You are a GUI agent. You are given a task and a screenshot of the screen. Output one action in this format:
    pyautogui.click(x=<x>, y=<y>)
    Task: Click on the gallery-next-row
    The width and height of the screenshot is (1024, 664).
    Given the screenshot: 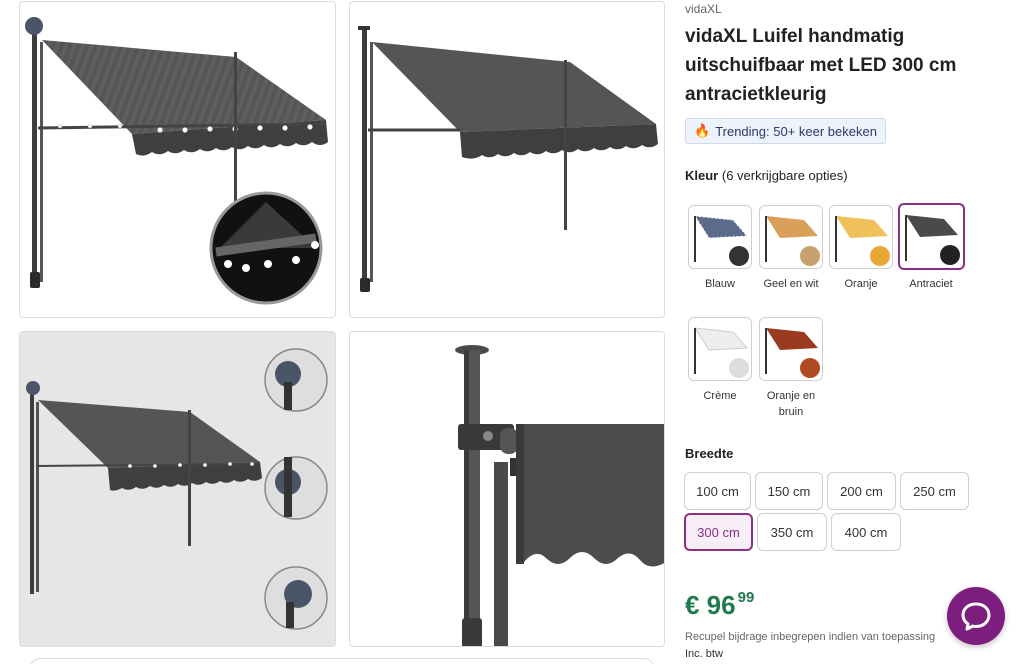 What is the action you would take?
    pyautogui.click(x=342, y=661)
    